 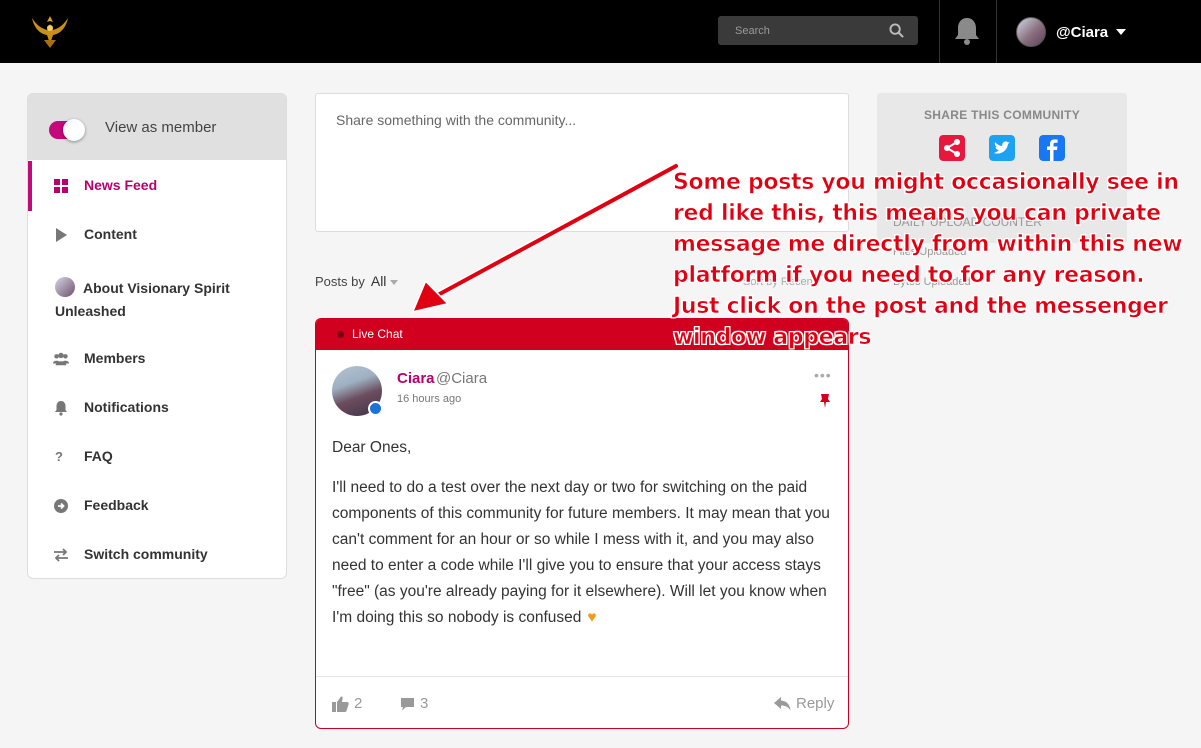 What do you see at coordinates (416, 378) in the screenshot?
I see `author-name: Ciara` at bounding box center [416, 378].